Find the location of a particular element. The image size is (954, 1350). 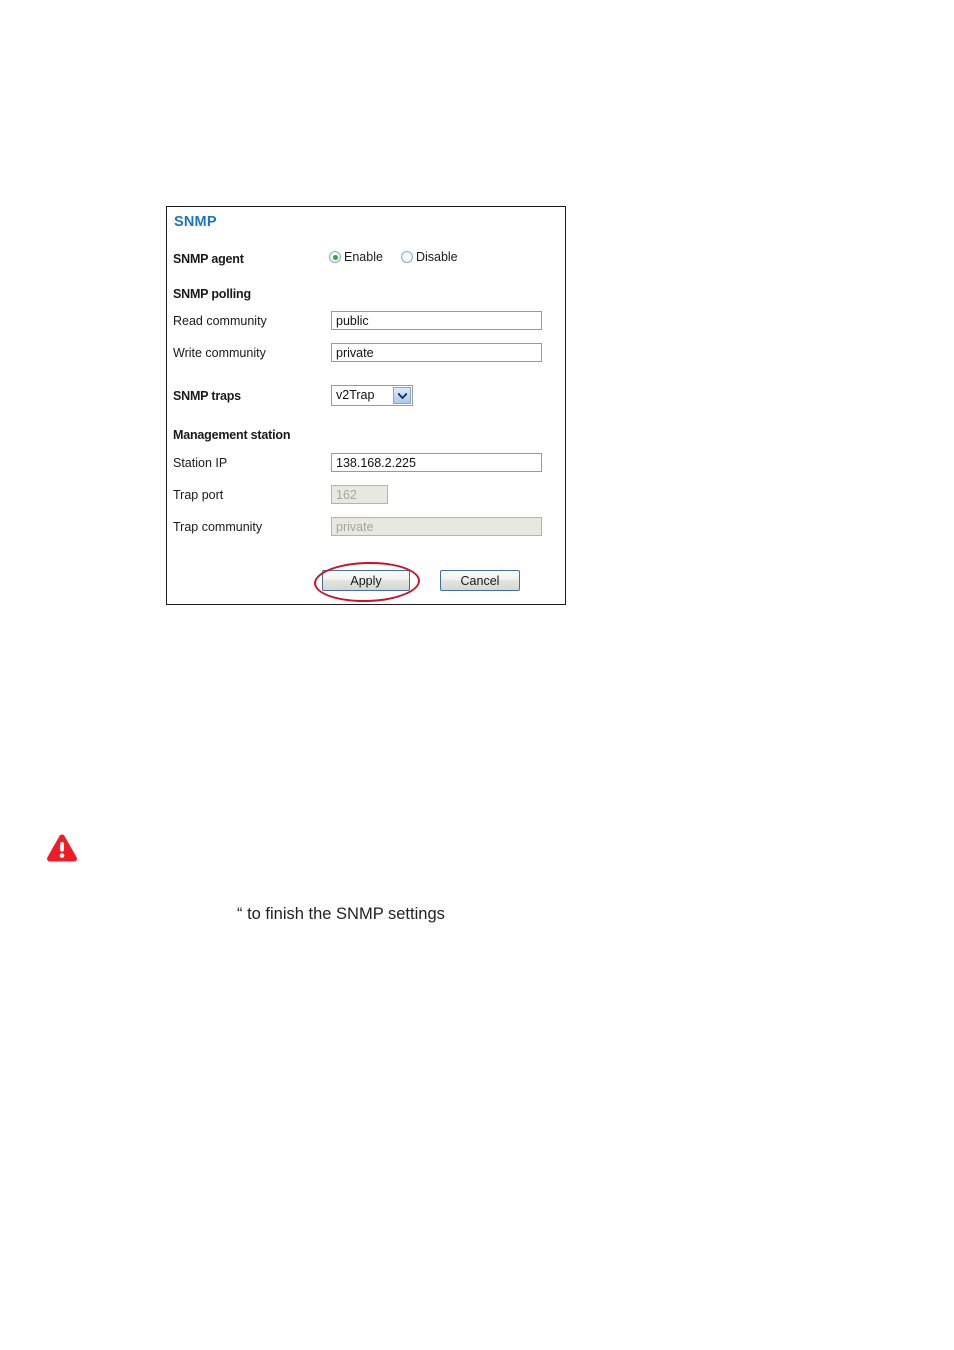

management-station-section: Management station is located at coordinates (367, 437).